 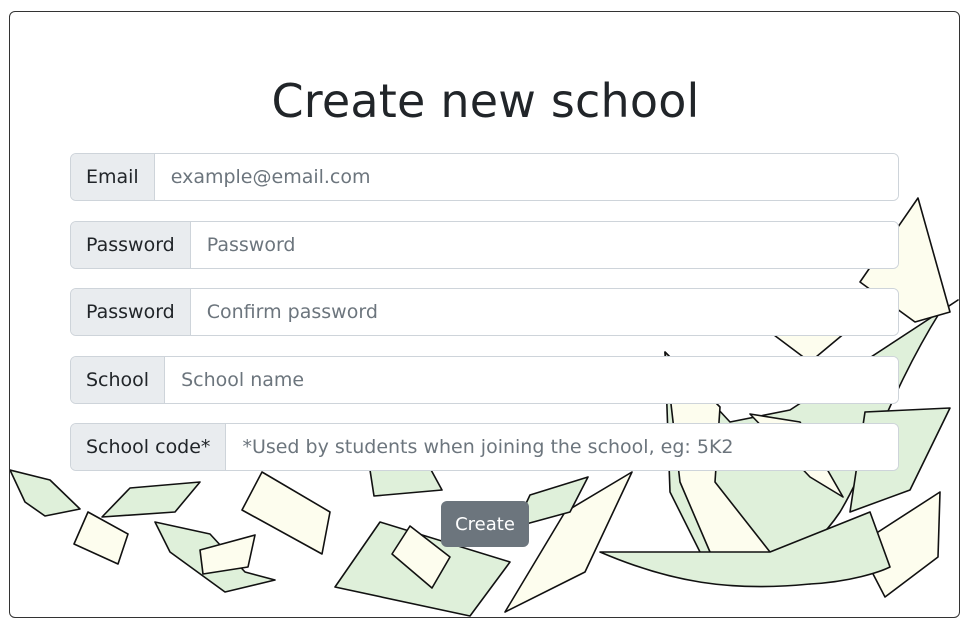 I want to click on school-name-field, so click(x=531, y=380).